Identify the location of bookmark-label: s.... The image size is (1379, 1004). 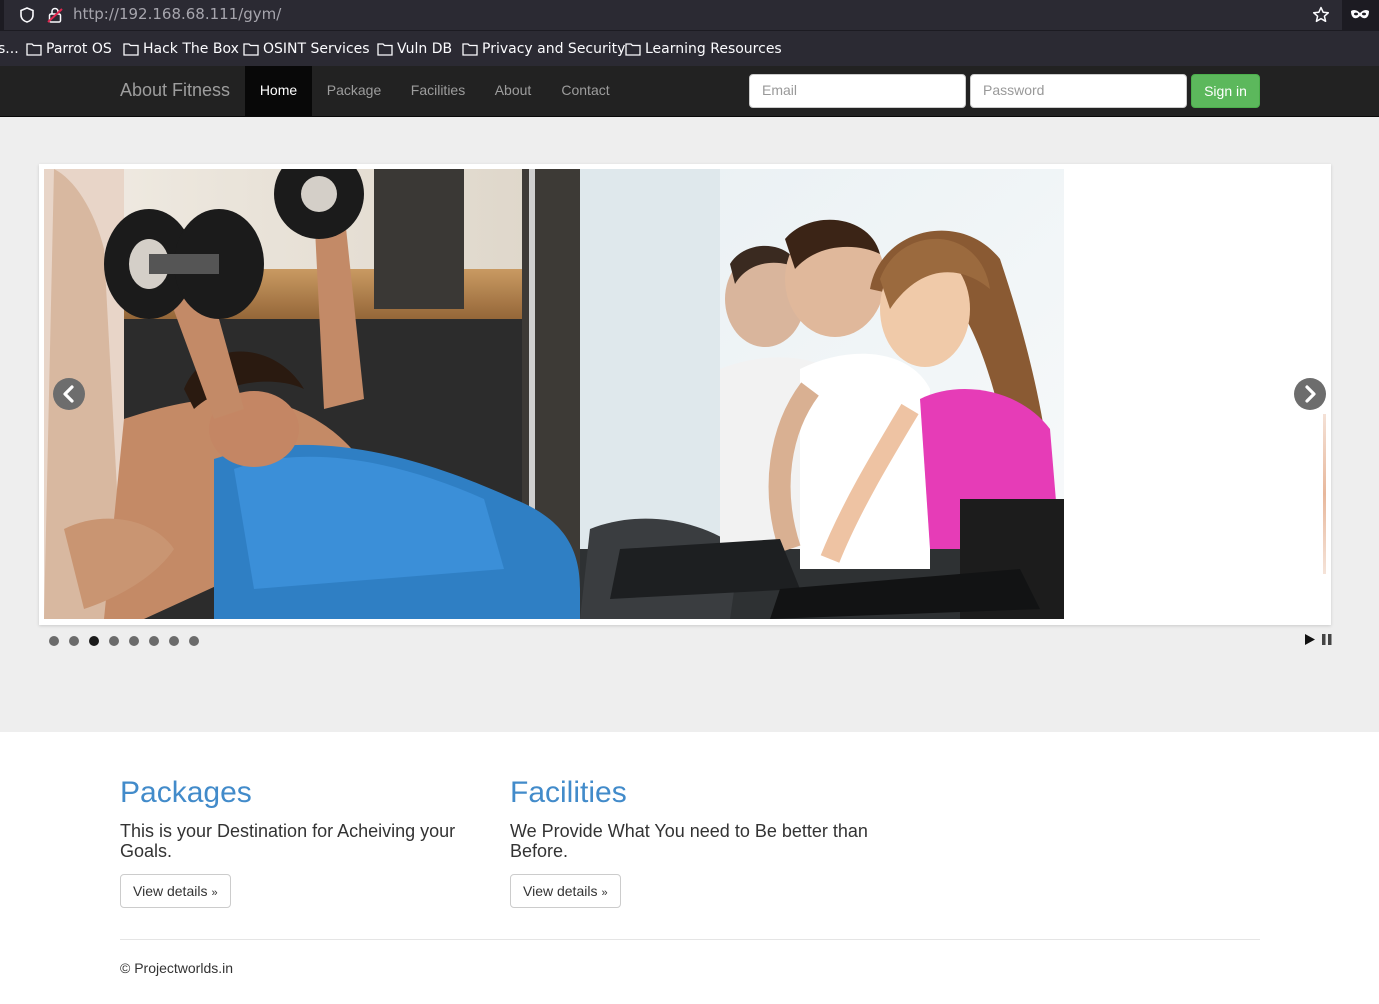
(9, 49).